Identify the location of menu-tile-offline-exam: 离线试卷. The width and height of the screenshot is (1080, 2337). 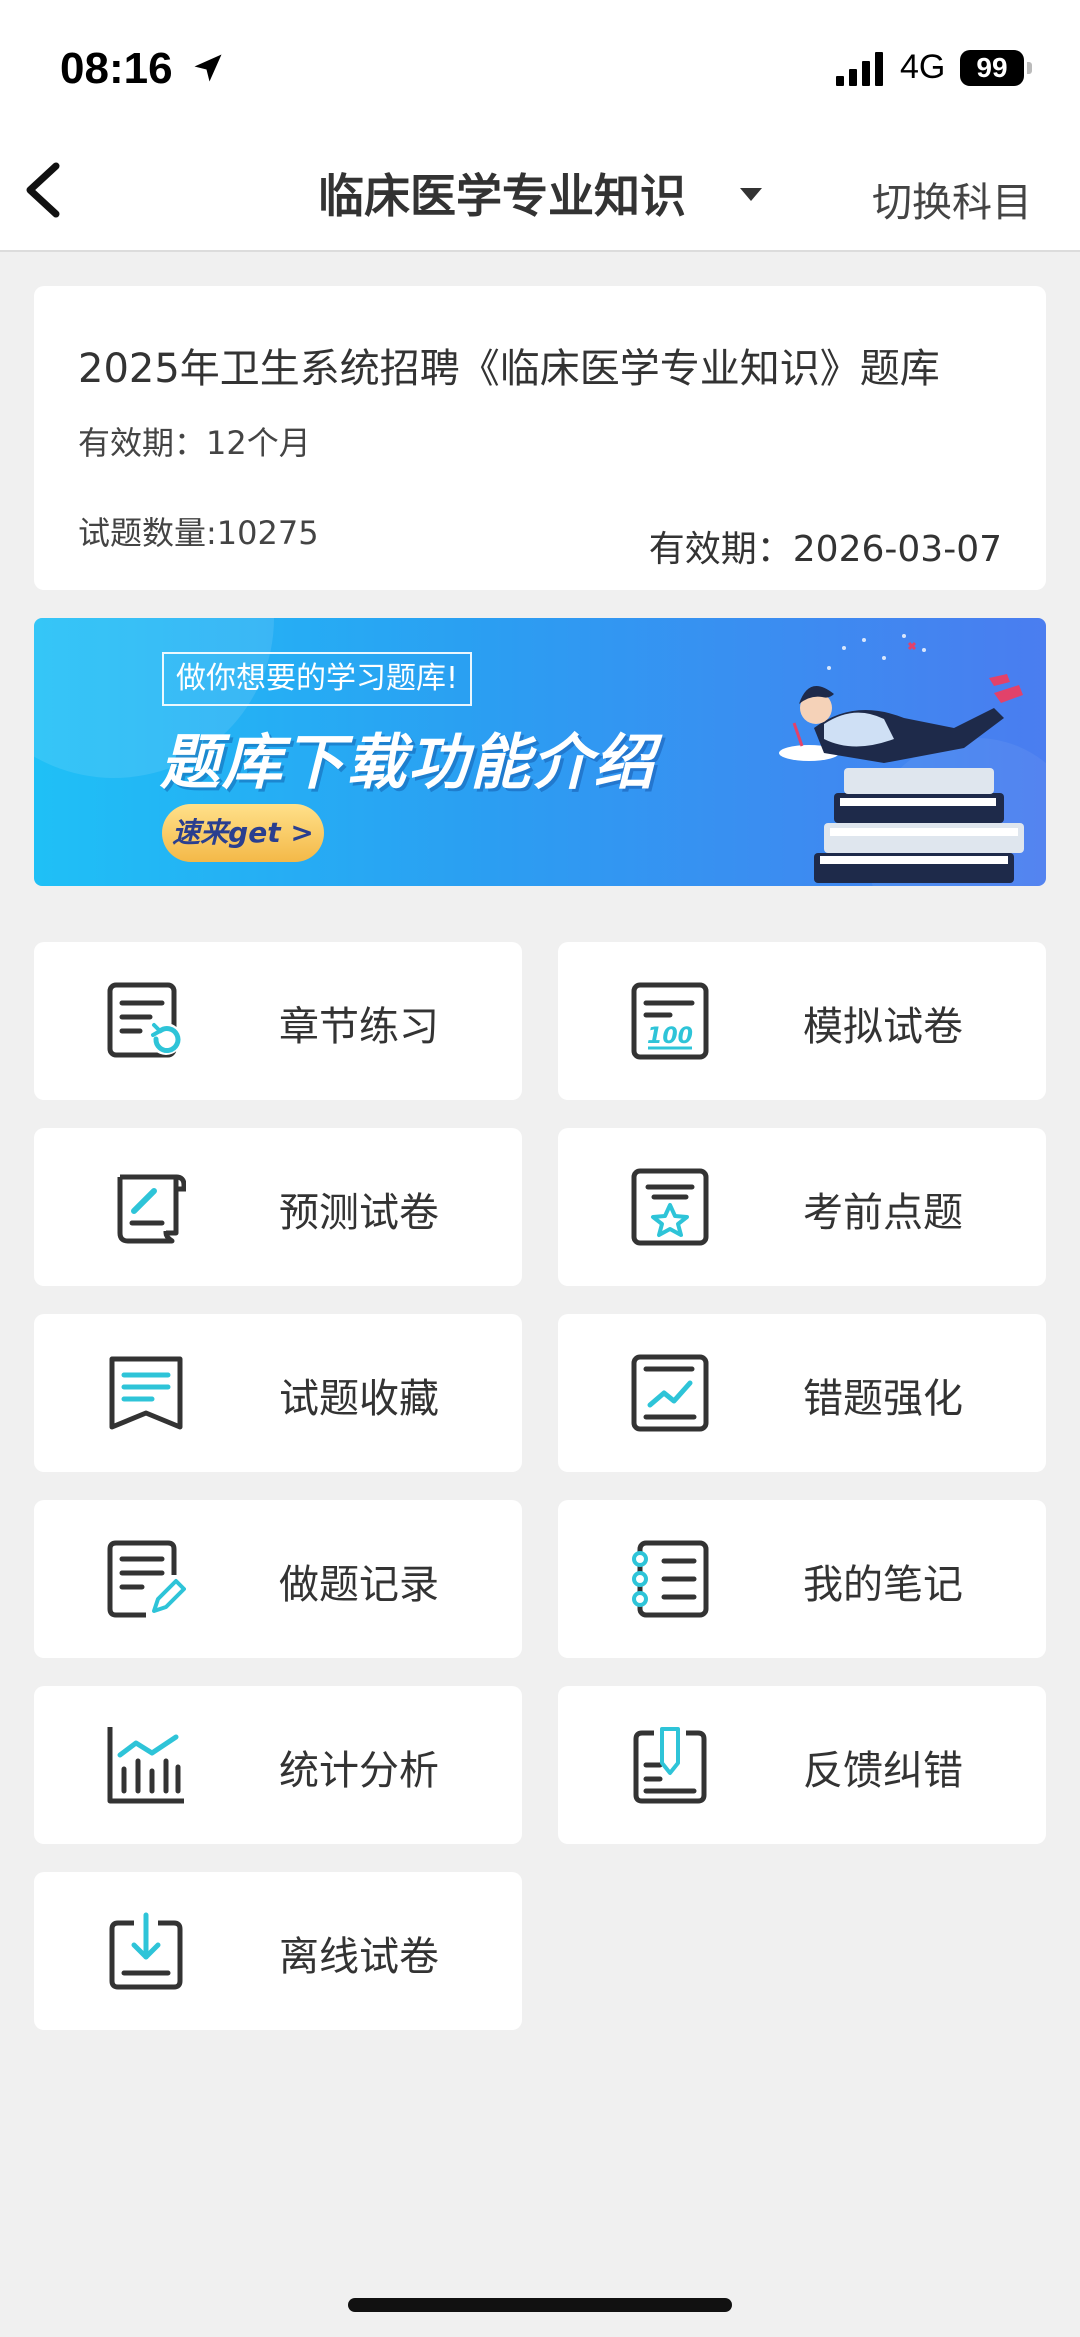
(278, 1951).